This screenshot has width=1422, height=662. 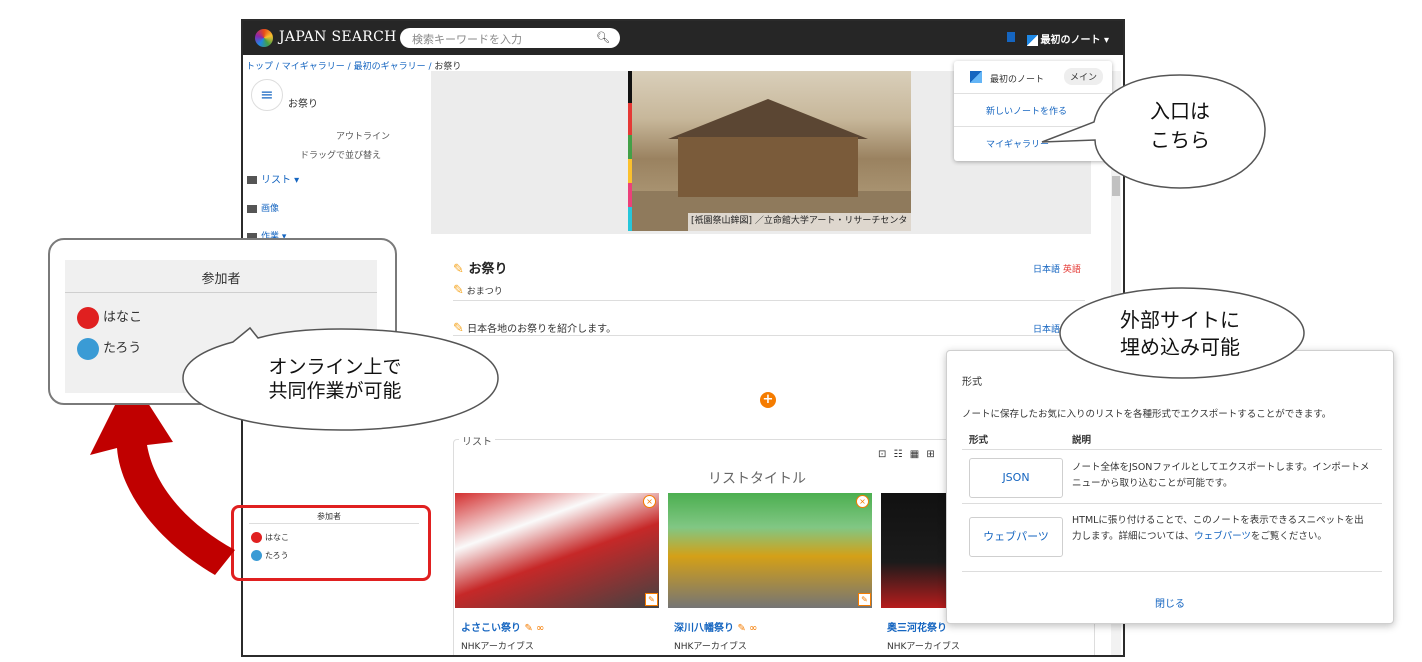 I want to click on breadcrumb-my-gallery: マイギャラリー, so click(x=313, y=67).